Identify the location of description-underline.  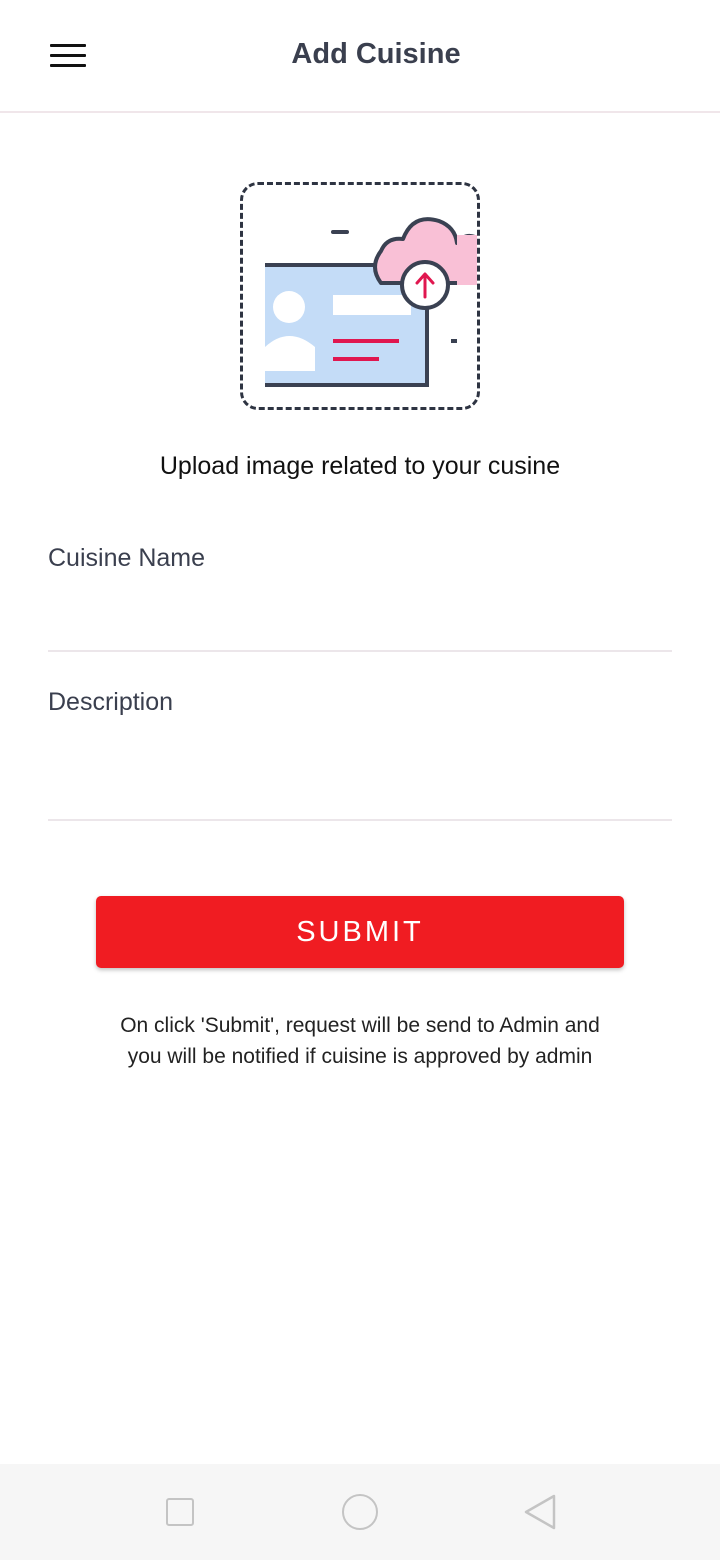
(360, 820).